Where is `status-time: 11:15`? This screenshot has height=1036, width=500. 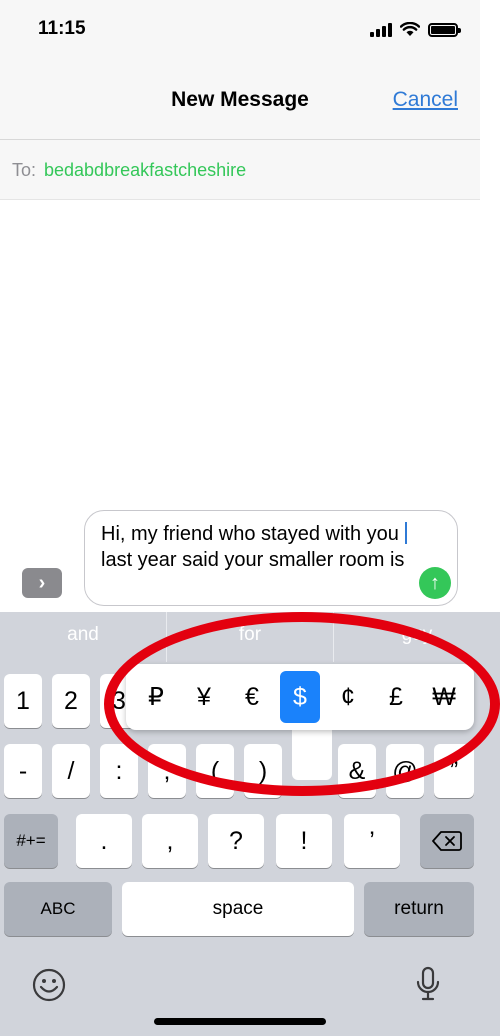
status-time: 11:15 is located at coordinates (62, 28).